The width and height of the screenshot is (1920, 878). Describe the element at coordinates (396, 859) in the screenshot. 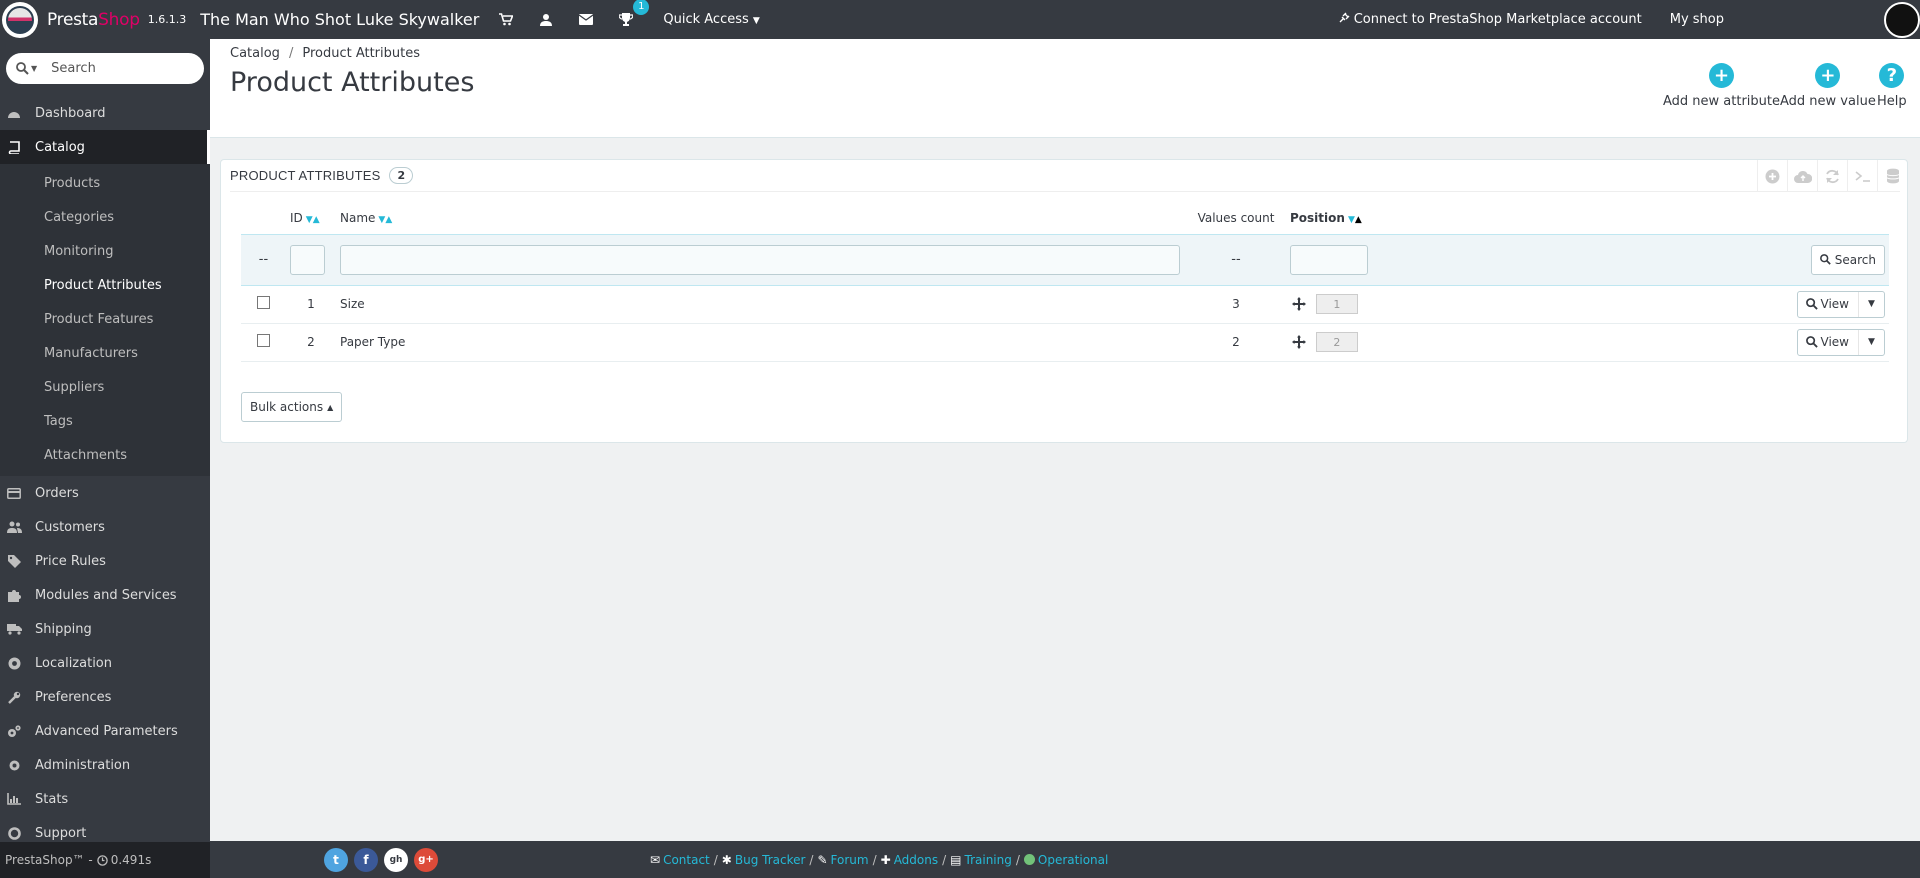

I see `github-icon: gh` at that location.